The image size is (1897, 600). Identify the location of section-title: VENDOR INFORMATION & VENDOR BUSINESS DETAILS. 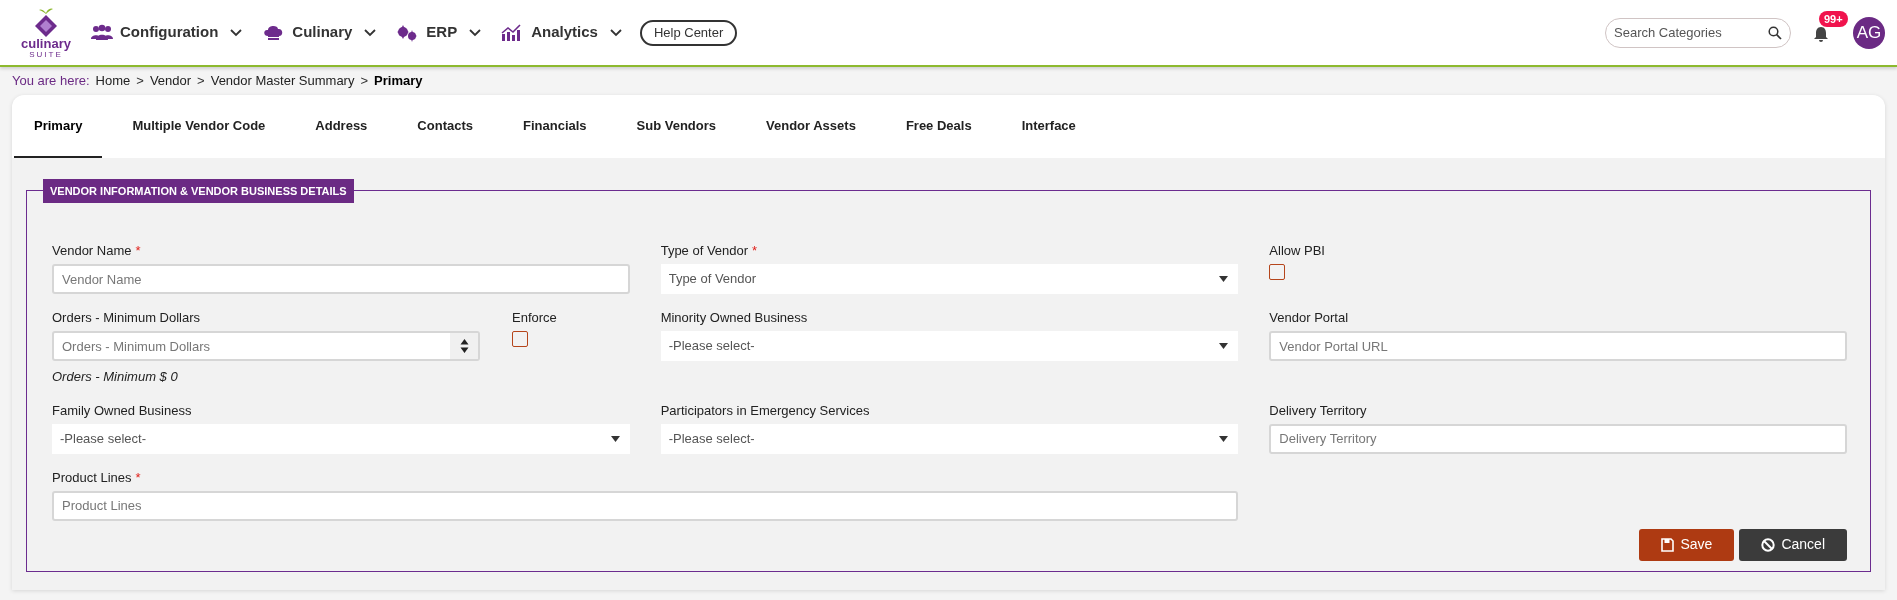
(198, 191).